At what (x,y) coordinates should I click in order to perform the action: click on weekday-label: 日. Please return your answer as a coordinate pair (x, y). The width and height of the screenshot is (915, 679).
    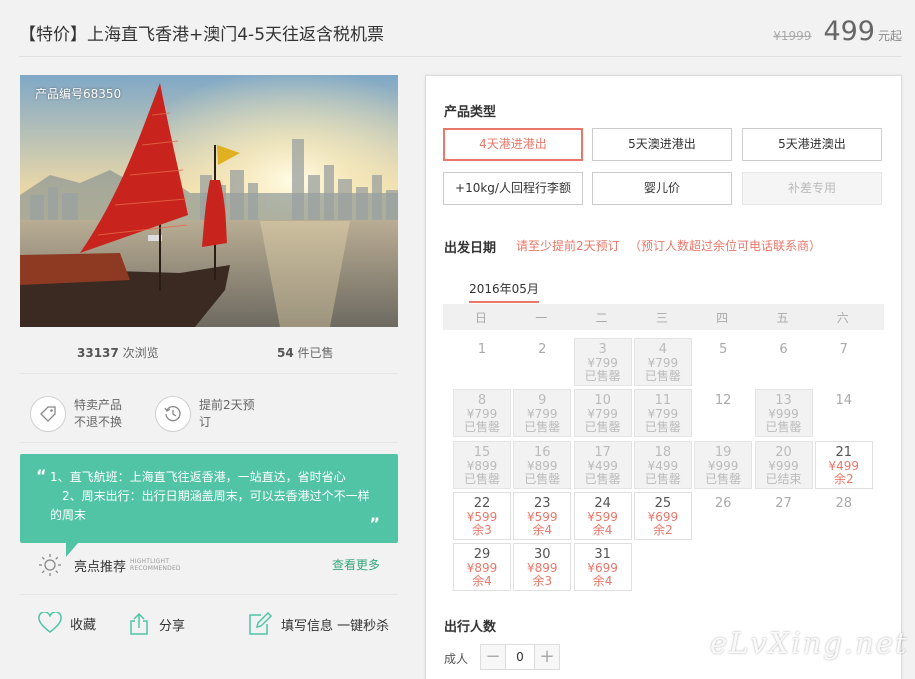
    Looking at the image, I should click on (480, 318).